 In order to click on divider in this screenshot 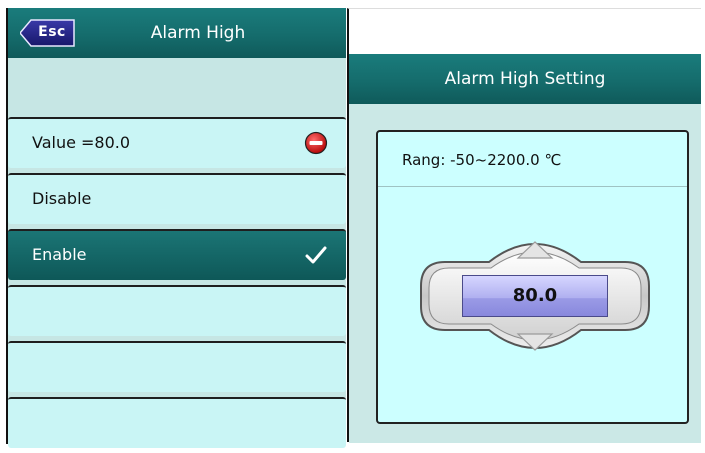, I will do `click(532, 186)`.